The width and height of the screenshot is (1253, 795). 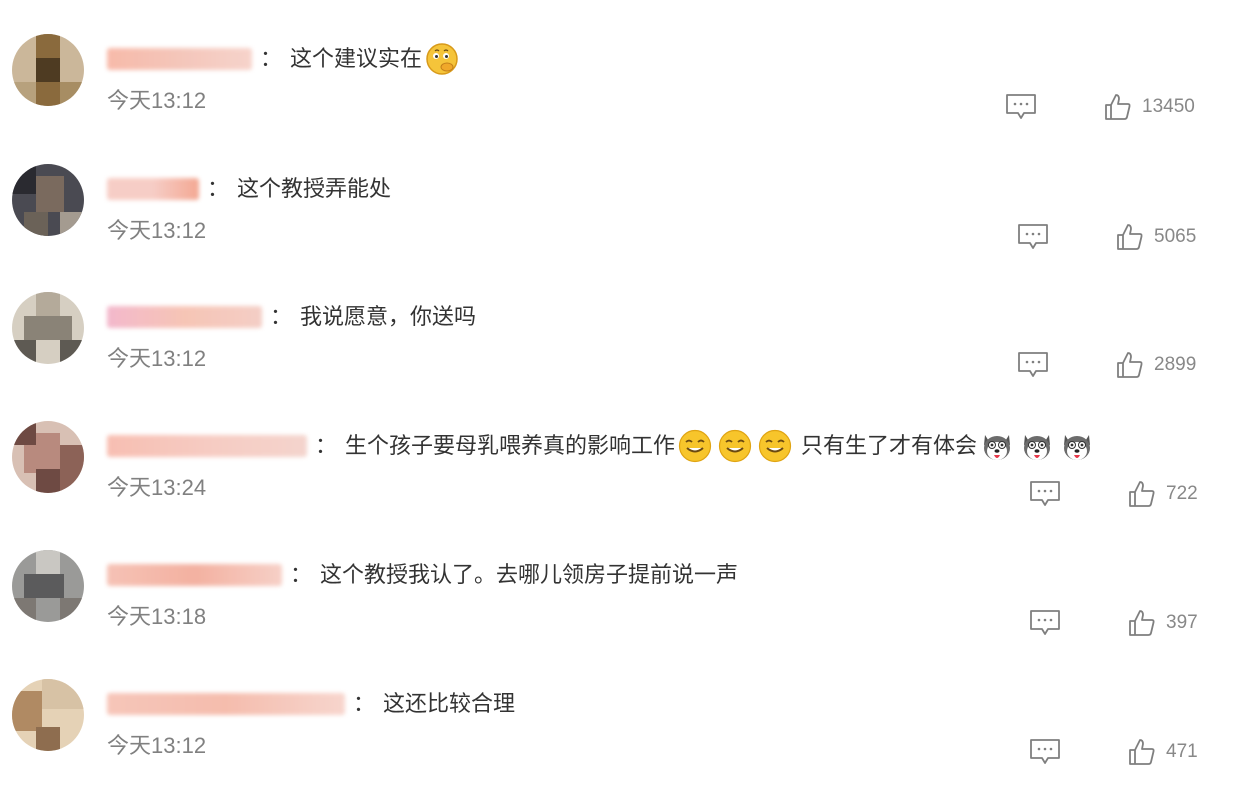 What do you see at coordinates (1182, 622) in the screenshot?
I see `like-count: 397` at bounding box center [1182, 622].